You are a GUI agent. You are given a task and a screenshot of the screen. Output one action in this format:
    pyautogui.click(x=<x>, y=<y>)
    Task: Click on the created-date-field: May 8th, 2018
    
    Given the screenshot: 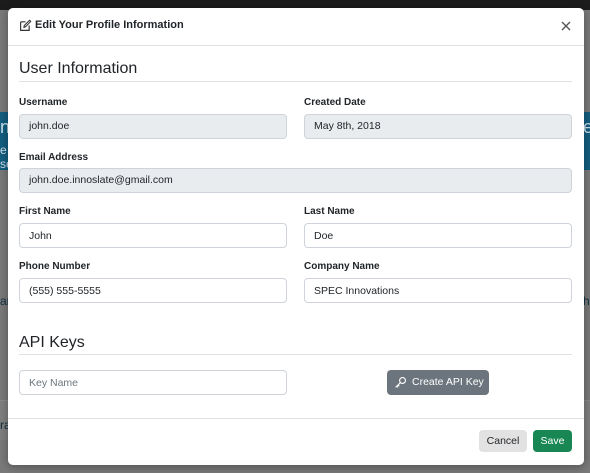 What is the action you would take?
    pyautogui.click(x=438, y=126)
    